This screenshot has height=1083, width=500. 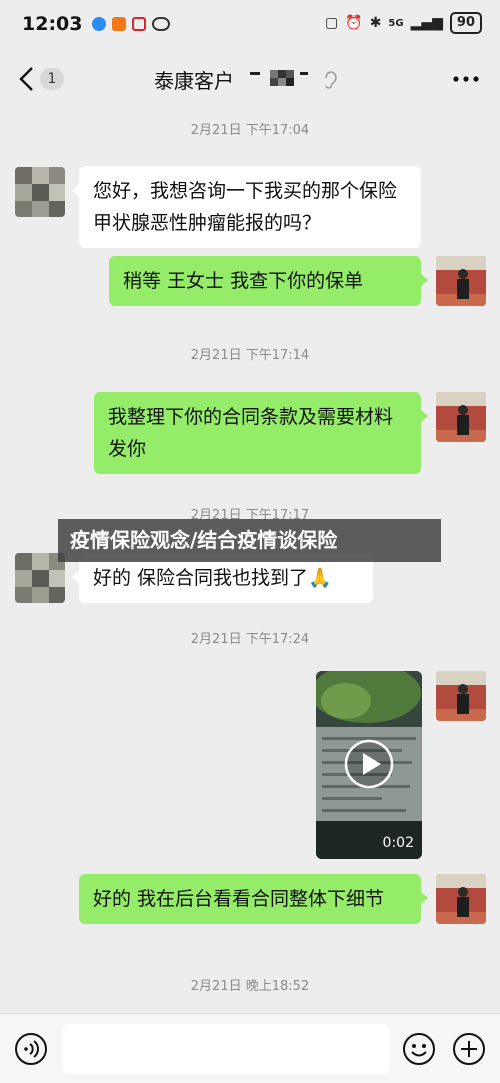 I want to click on status-time: 12:03, so click(x=52, y=24).